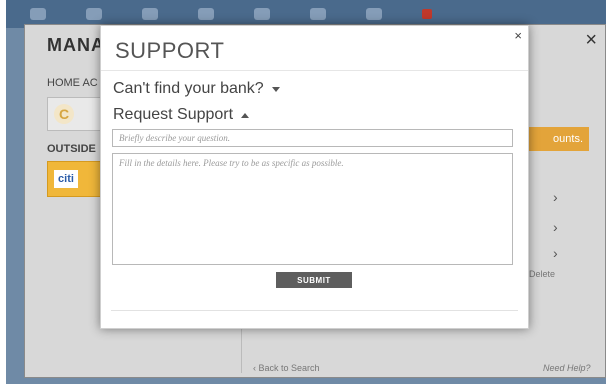  I want to click on home-accounts-label: HOME AC, so click(72, 83).